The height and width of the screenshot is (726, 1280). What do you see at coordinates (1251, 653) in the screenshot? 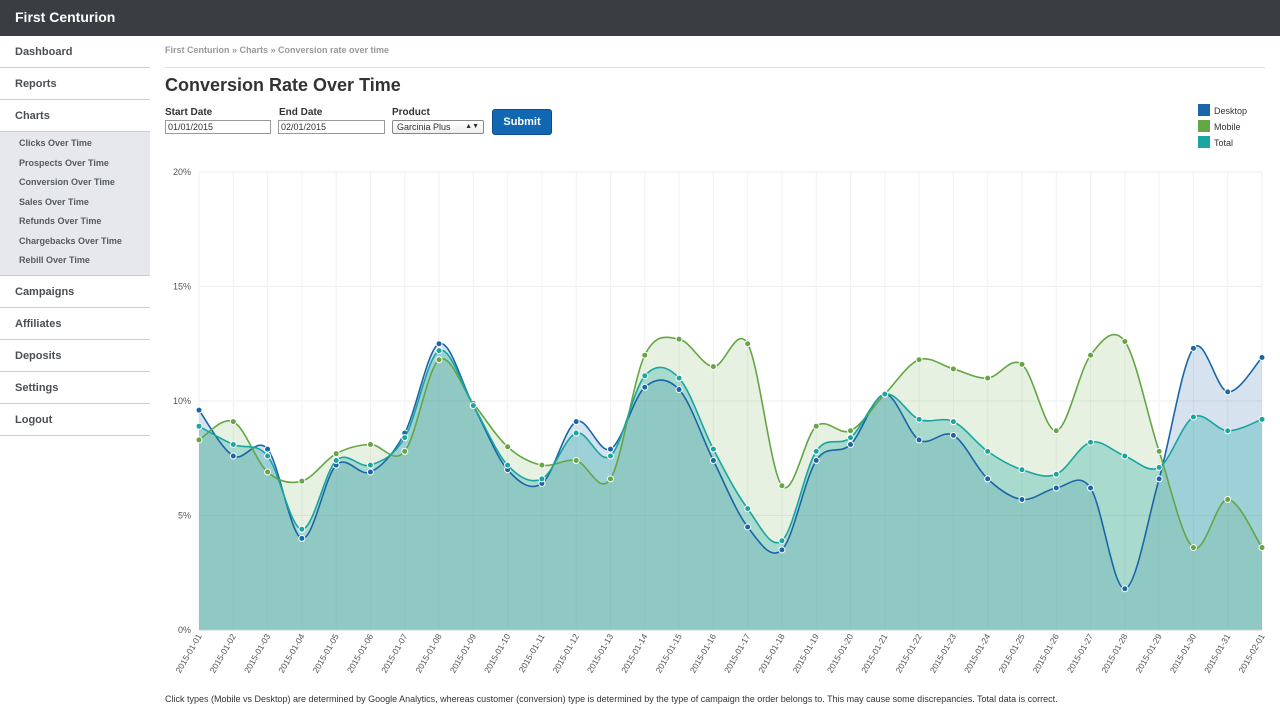
I see `x-tick-label: 2015-02-01` at bounding box center [1251, 653].